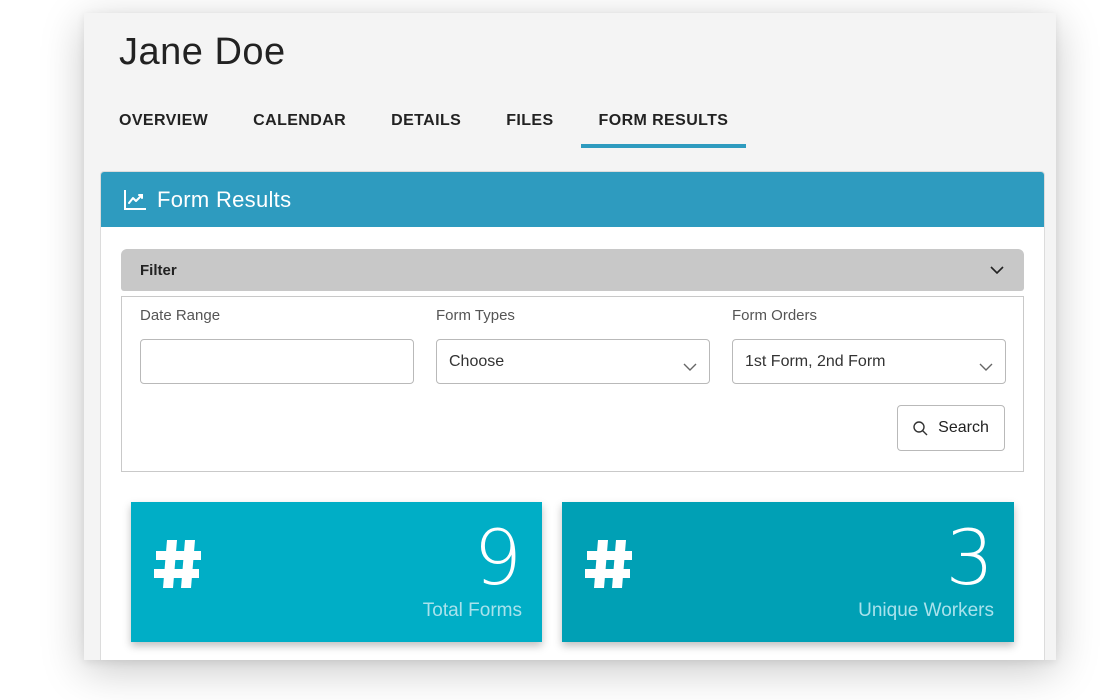 The width and height of the screenshot is (1100, 700). What do you see at coordinates (477, 361) in the screenshot?
I see `form-types-value: Choose` at bounding box center [477, 361].